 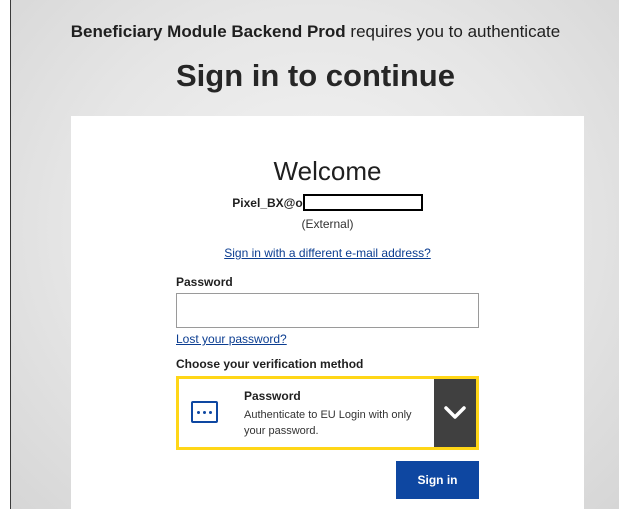 What do you see at coordinates (270, 364) in the screenshot?
I see `verification-method-label: Choose your verification method` at bounding box center [270, 364].